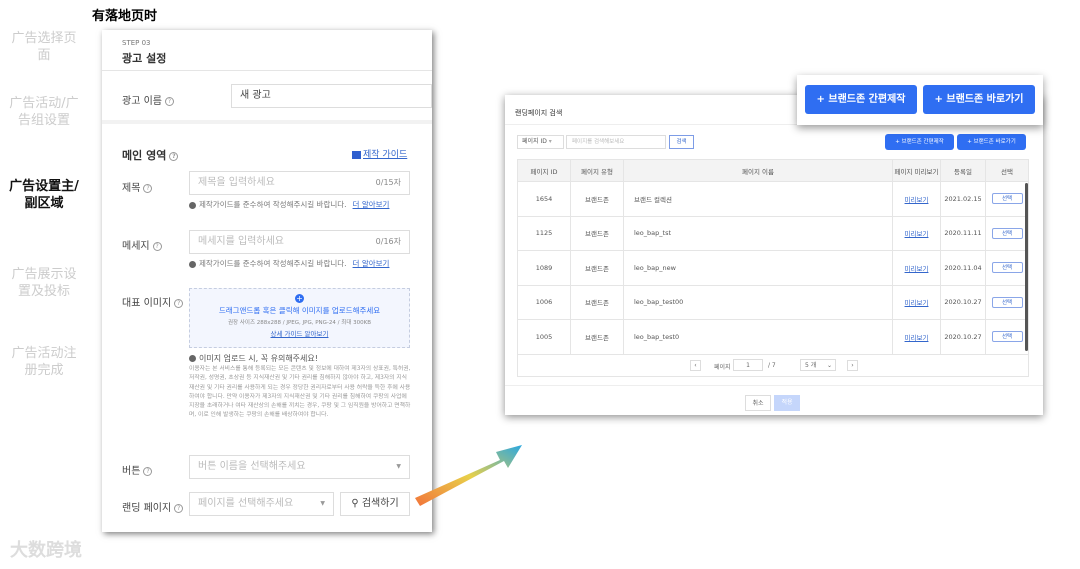 The image size is (1080, 569). I want to click on table-row: 1125 브랜드존 leo_bap_tst 미리보기 2020.11.11 선택, so click(773, 233).